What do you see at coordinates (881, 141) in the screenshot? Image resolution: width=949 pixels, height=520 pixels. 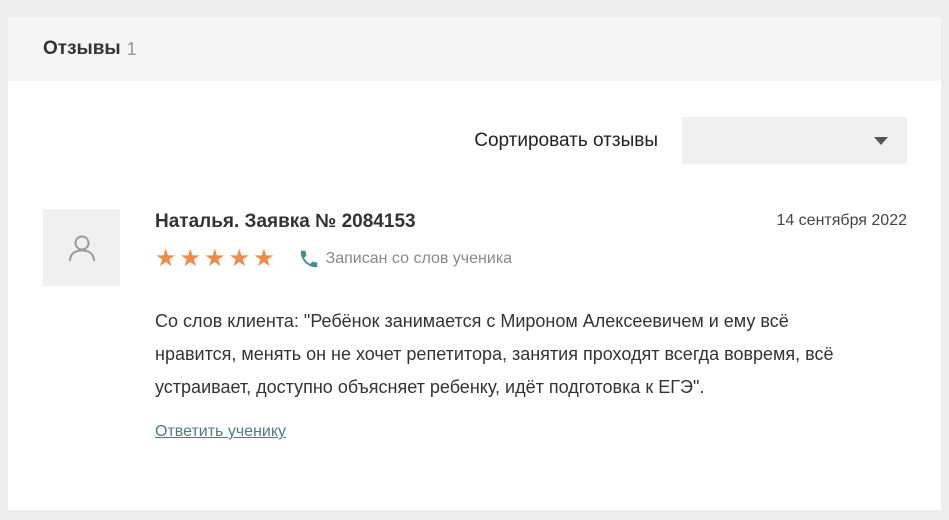 I see `chevron-down-icon` at bounding box center [881, 141].